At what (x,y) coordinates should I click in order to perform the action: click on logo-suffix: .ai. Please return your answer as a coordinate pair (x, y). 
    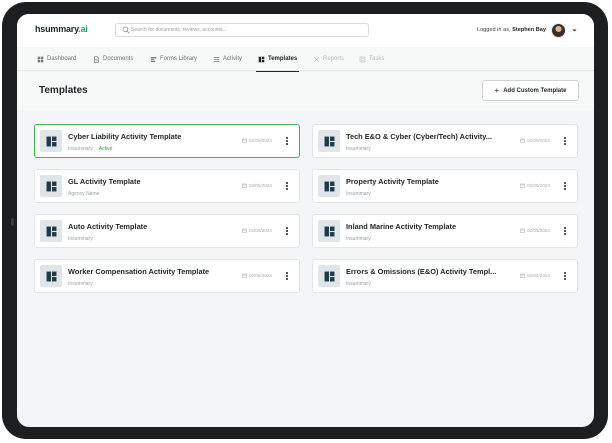
    Looking at the image, I should click on (83, 29).